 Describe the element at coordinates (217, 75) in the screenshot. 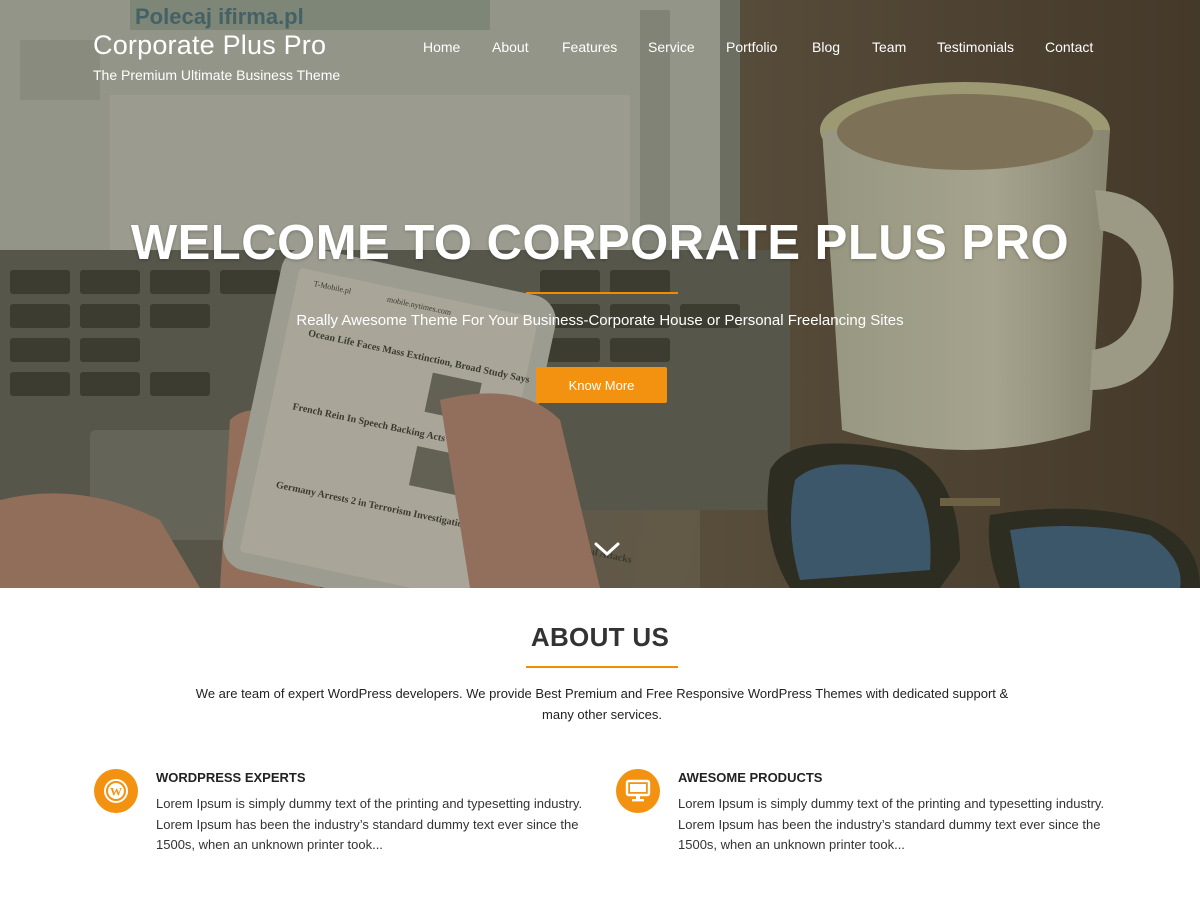

I see `site-description: The Premium Ultimate Business Theme` at that location.